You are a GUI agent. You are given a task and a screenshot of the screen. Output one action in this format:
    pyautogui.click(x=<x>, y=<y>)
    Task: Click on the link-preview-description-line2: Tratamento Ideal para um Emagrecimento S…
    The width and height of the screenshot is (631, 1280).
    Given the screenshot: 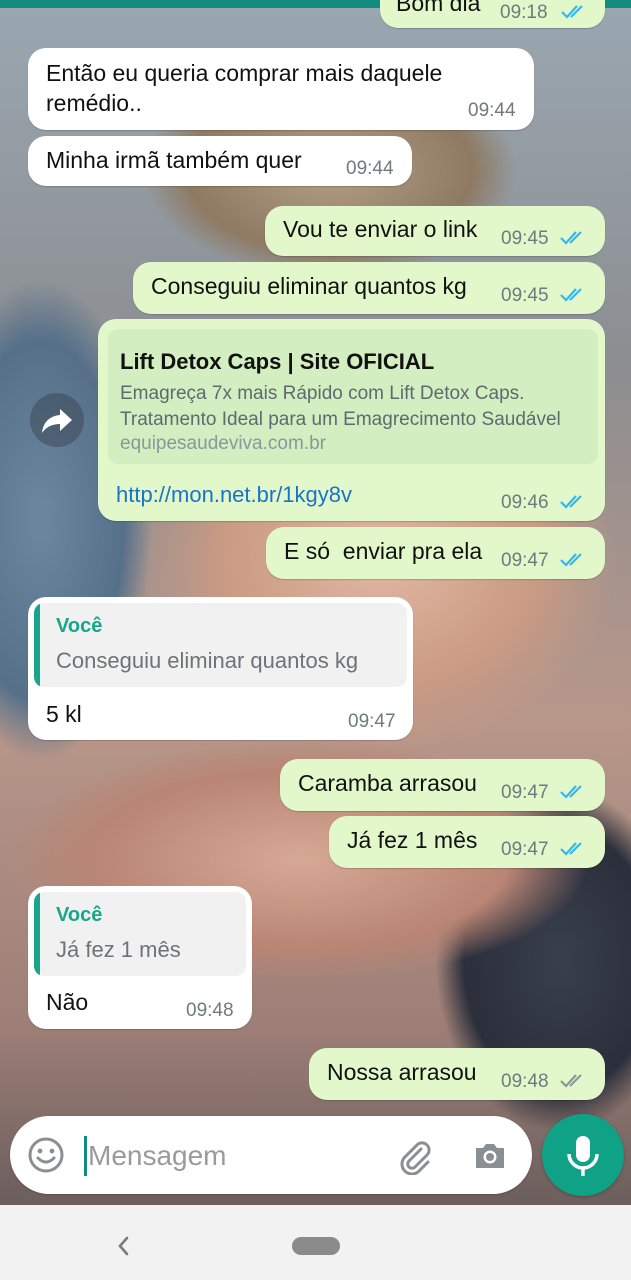 What is the action you would take?
    pyautogui.click(x=340, y=419)
    